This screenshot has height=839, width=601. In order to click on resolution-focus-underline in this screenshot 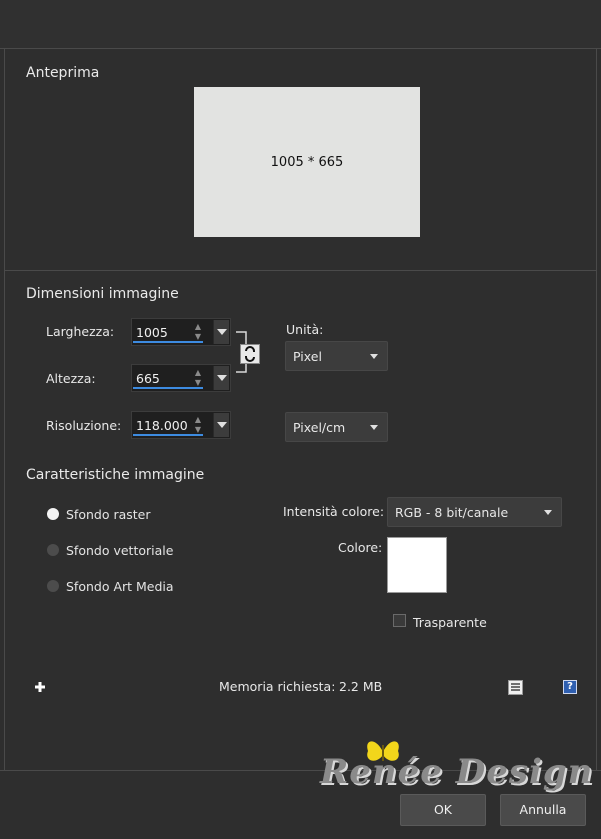, I will do `click(168, 435)`.